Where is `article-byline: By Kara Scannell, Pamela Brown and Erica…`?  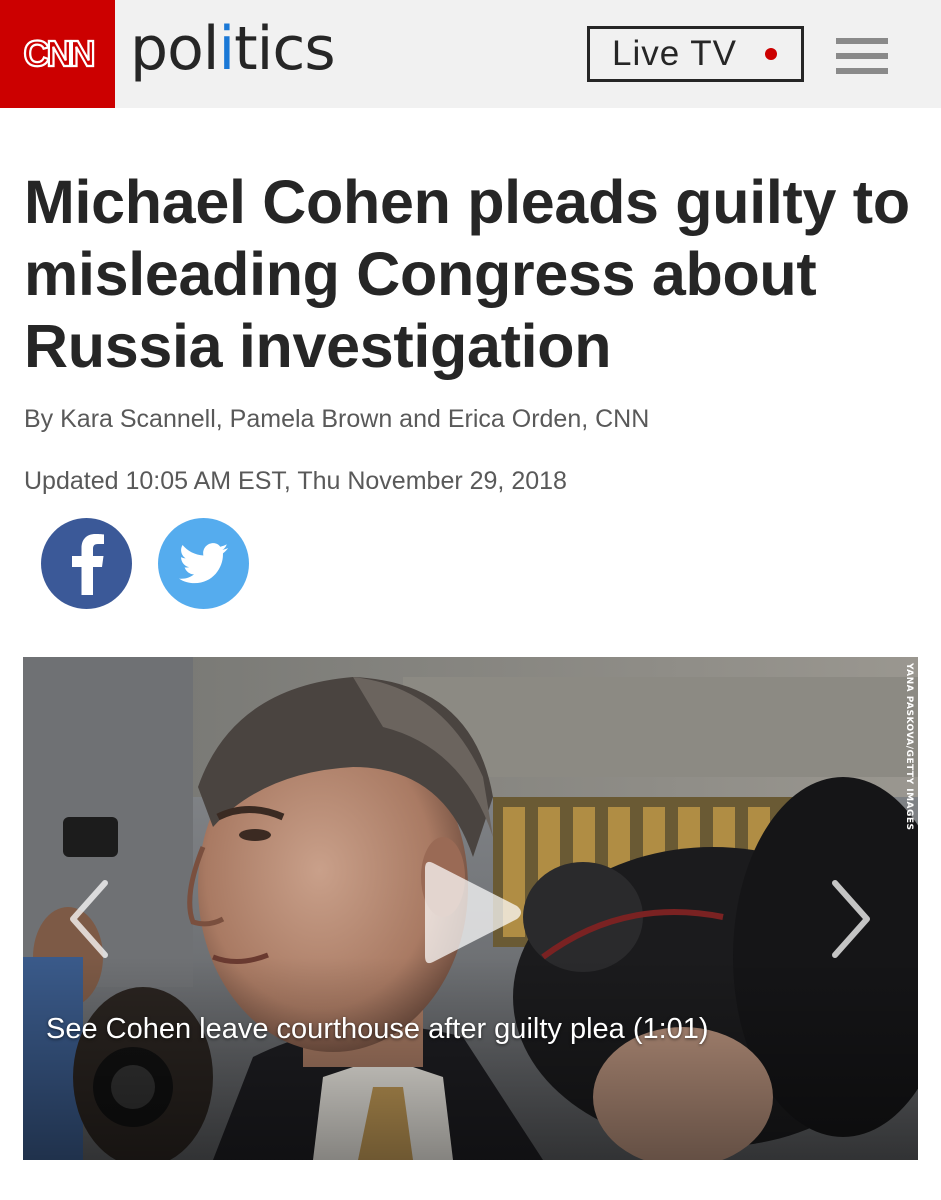
article-byline: By Kara Scannell, Pamela Brown and Erica… is located at coordinates (337, 419).